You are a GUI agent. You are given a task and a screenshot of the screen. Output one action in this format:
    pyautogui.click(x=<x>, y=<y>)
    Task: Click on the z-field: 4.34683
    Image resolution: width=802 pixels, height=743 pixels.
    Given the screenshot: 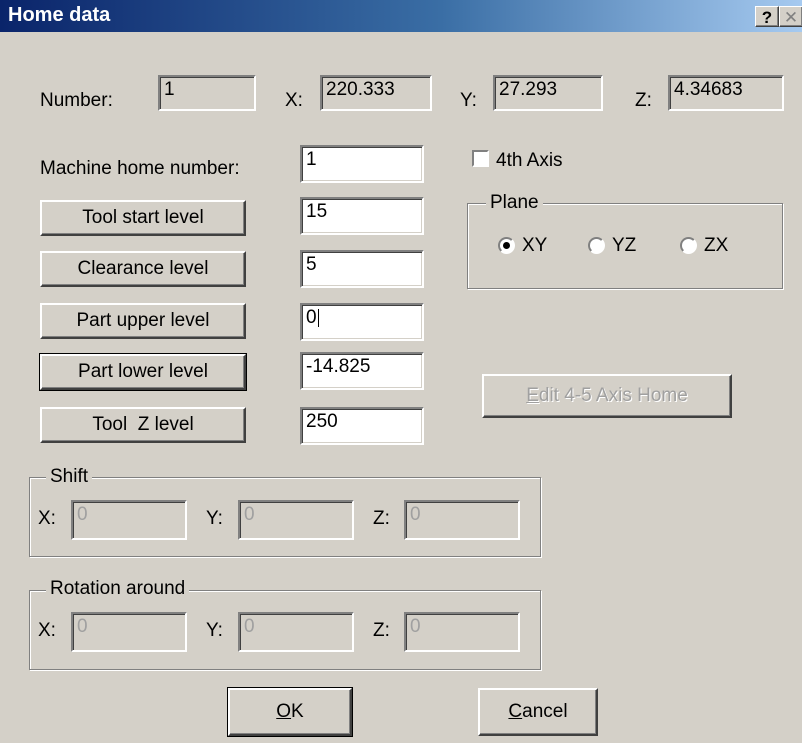 What is the action you would take?
    pyautogui.click(x=726, y=93)
    